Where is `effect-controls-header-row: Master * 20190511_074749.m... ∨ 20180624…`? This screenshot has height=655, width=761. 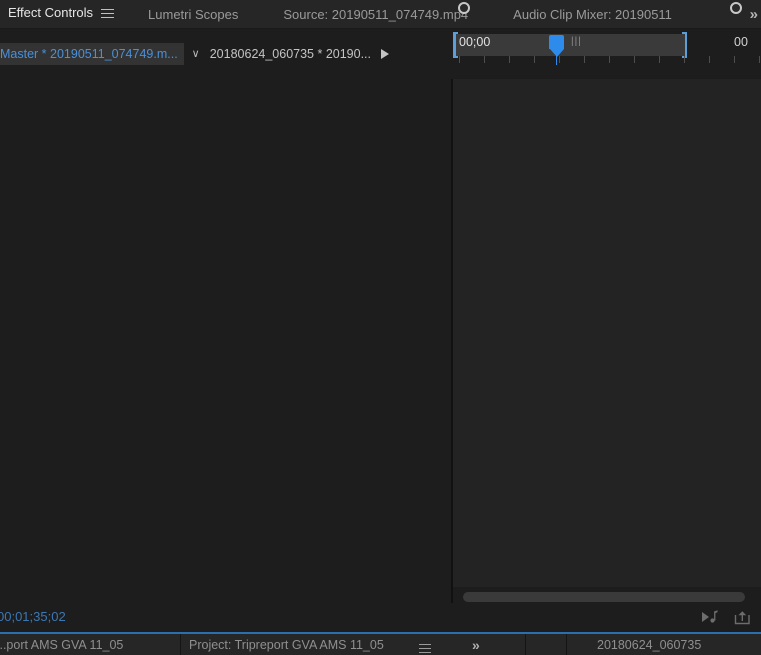 effect-controls-header-row: Master * 20190511_074749.m... ∨ 20180624… is located at coordinates (380, 54).